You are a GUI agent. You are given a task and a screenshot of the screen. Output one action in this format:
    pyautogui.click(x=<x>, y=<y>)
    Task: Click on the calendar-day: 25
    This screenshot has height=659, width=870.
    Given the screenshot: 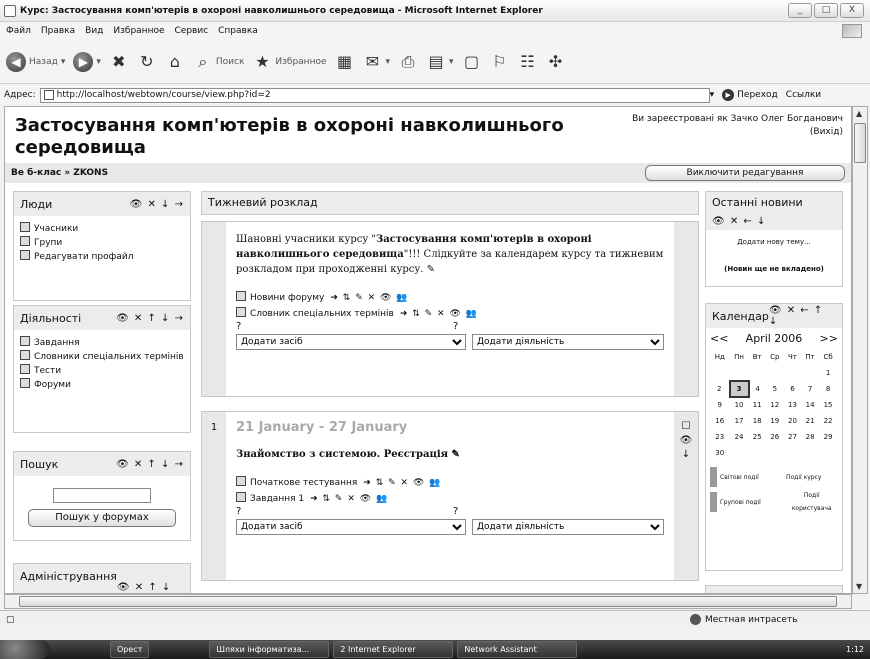 What is the action you would take?
    pyautogui.click(x=757, y=437)
    